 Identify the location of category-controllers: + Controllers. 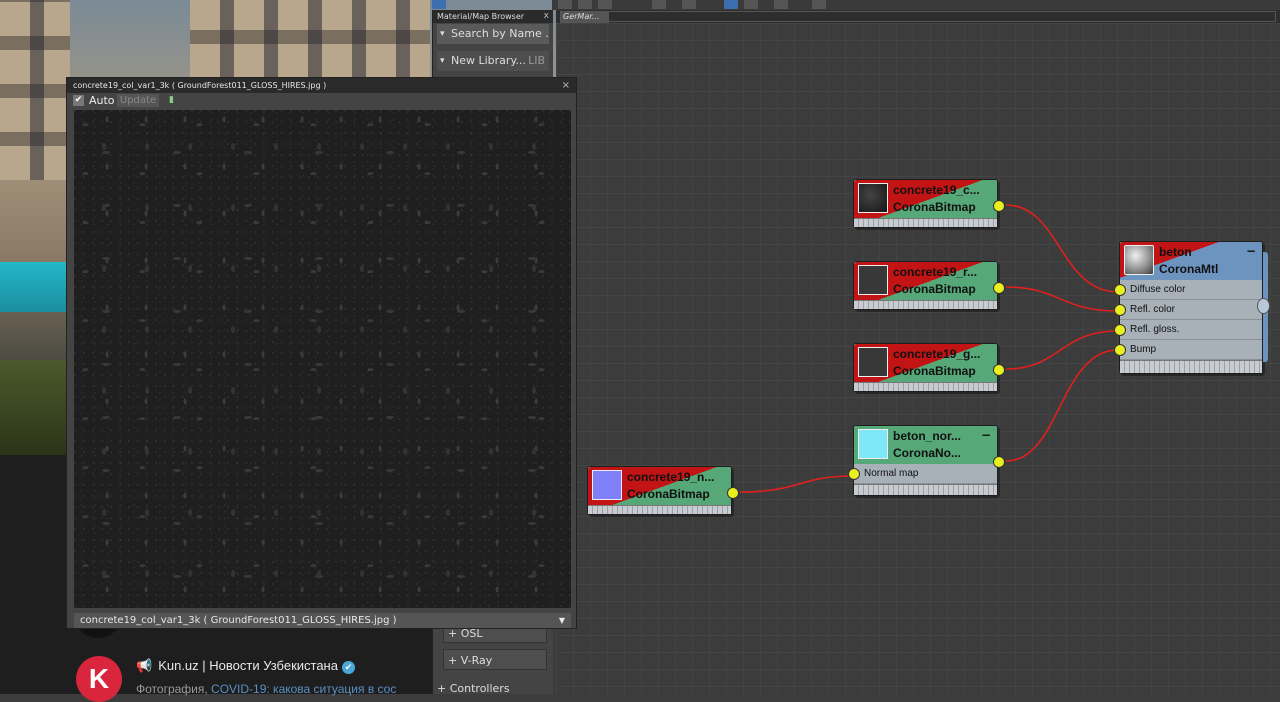
(473, 688).